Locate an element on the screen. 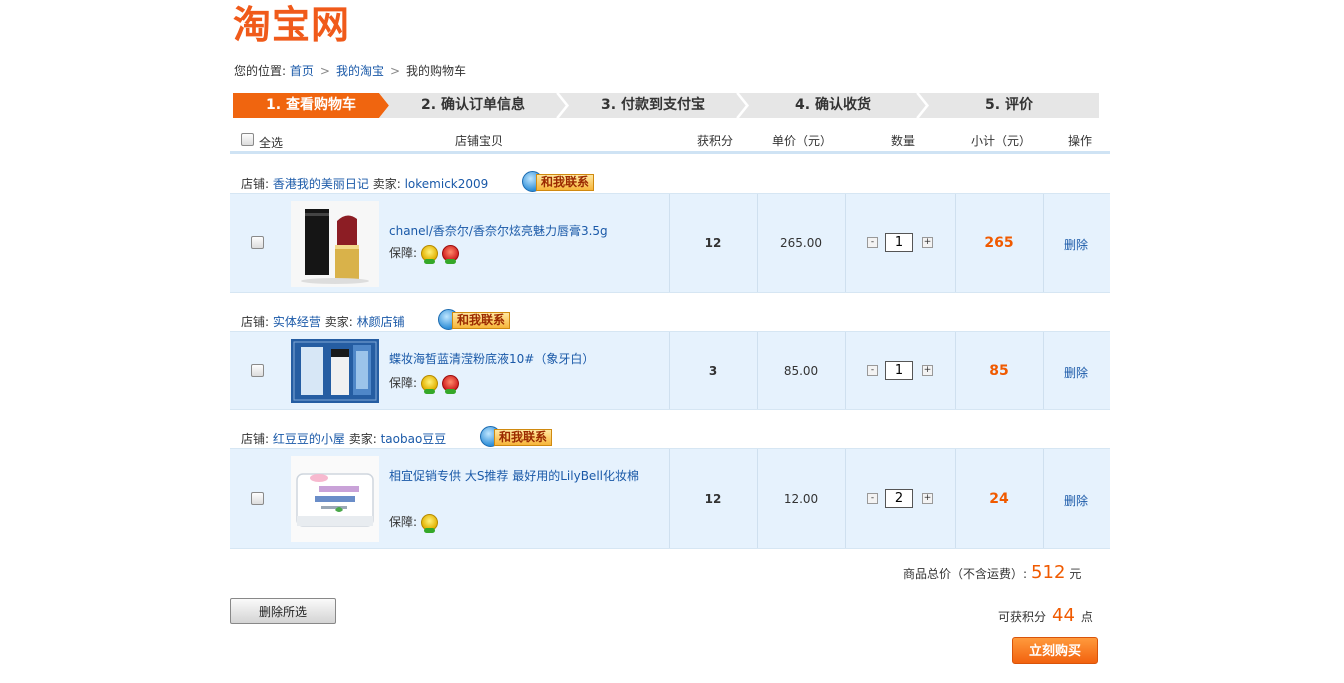  cotton-pads-image is located at coordinates (335, 499).